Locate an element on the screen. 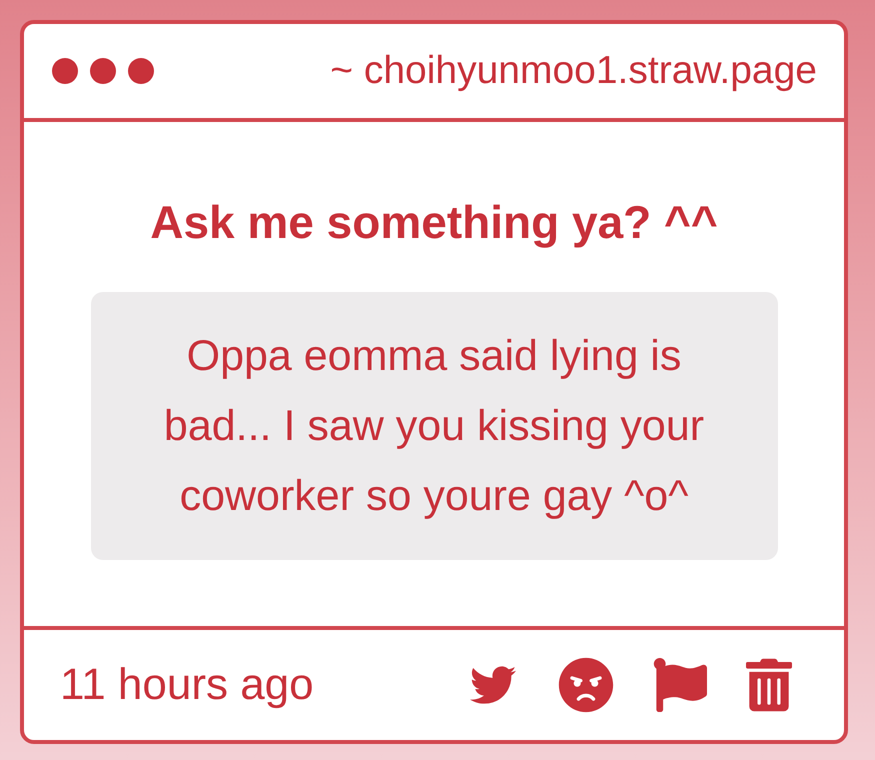  question-prompt: Ask me something ya? ^^ is located at coordinates (434, 222).